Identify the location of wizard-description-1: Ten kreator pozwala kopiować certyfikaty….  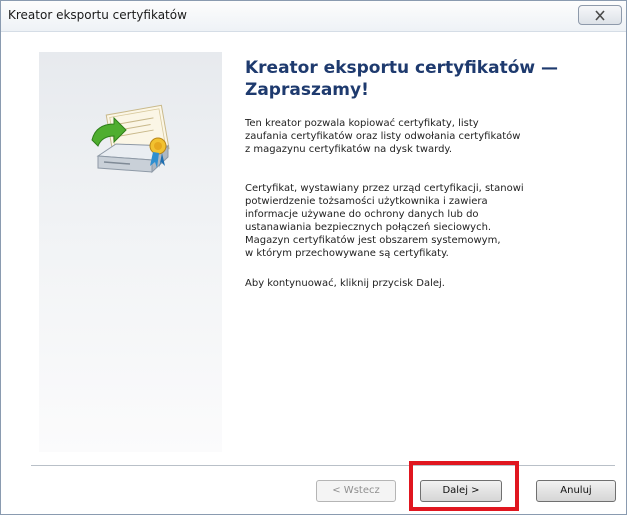
(383, 136).